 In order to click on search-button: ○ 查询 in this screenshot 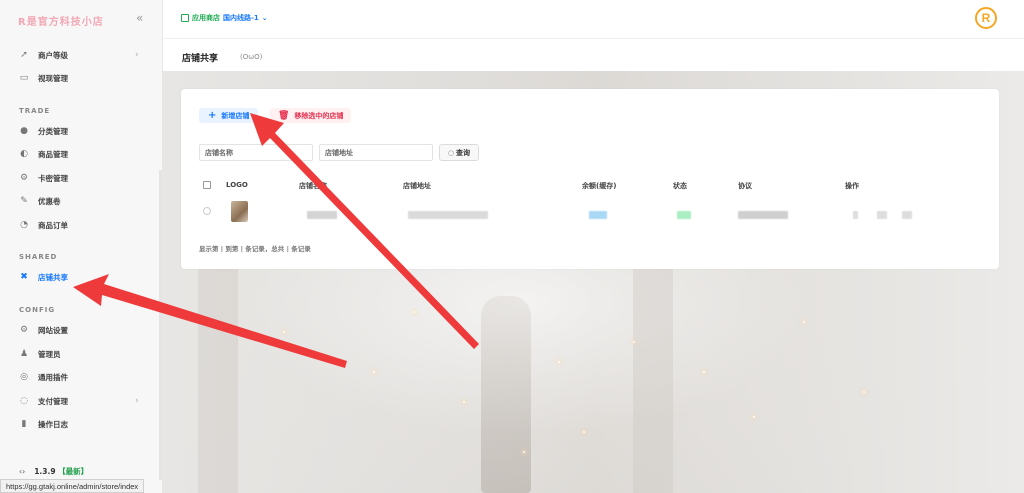, I will do `click(459, 152)`.